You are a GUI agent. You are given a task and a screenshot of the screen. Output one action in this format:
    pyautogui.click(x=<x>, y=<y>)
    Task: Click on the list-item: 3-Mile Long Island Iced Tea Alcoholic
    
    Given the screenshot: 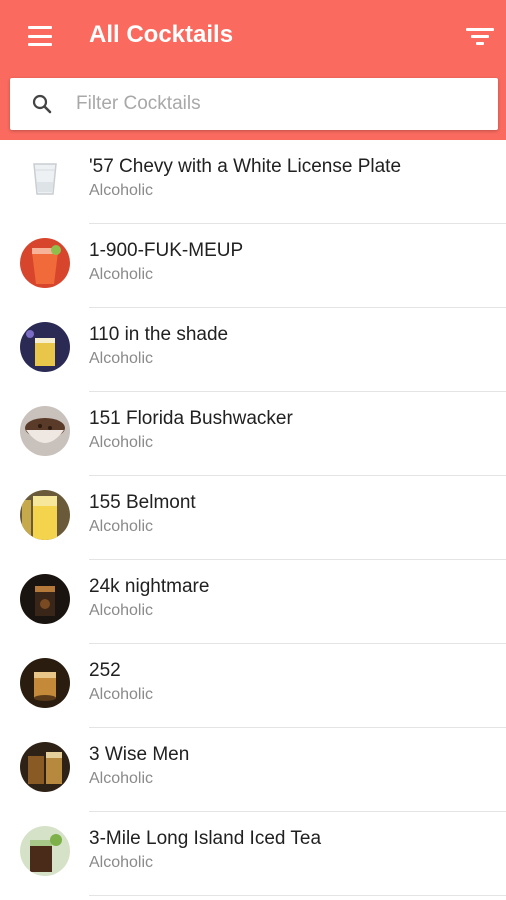 What is the action you would take?
    pyautogui.click(x=253, y=854)
    